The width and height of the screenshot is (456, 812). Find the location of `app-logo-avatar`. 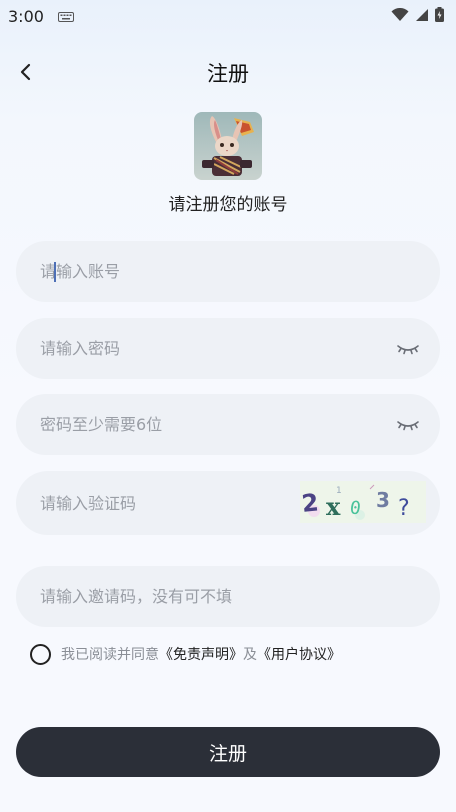

app-logo-avatar is located at coordinates (228, 146).